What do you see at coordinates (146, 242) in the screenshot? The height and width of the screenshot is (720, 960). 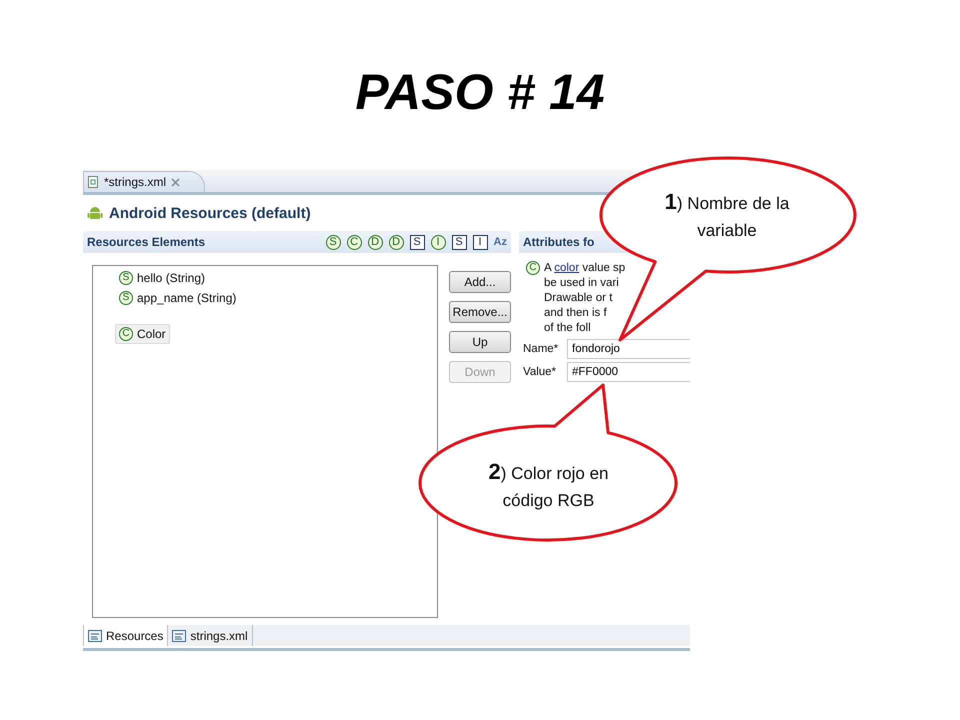 I see `section-title: Resources Elements` at bounding box center [146, 242].